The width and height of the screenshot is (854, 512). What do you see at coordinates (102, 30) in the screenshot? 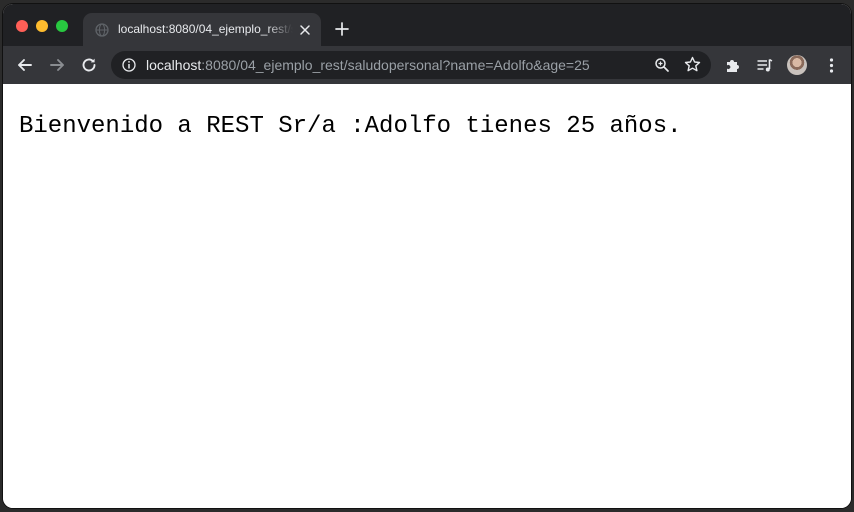
I see `globe-icon` at bounding box center [102, 30].